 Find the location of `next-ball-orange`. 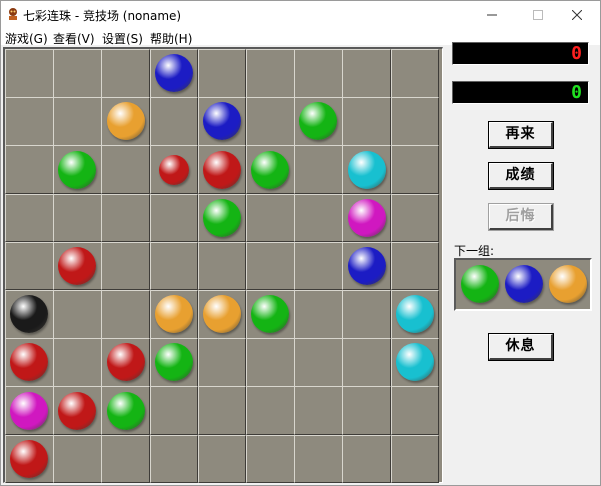

next-ball-orange is located at coordinates (568, 284).